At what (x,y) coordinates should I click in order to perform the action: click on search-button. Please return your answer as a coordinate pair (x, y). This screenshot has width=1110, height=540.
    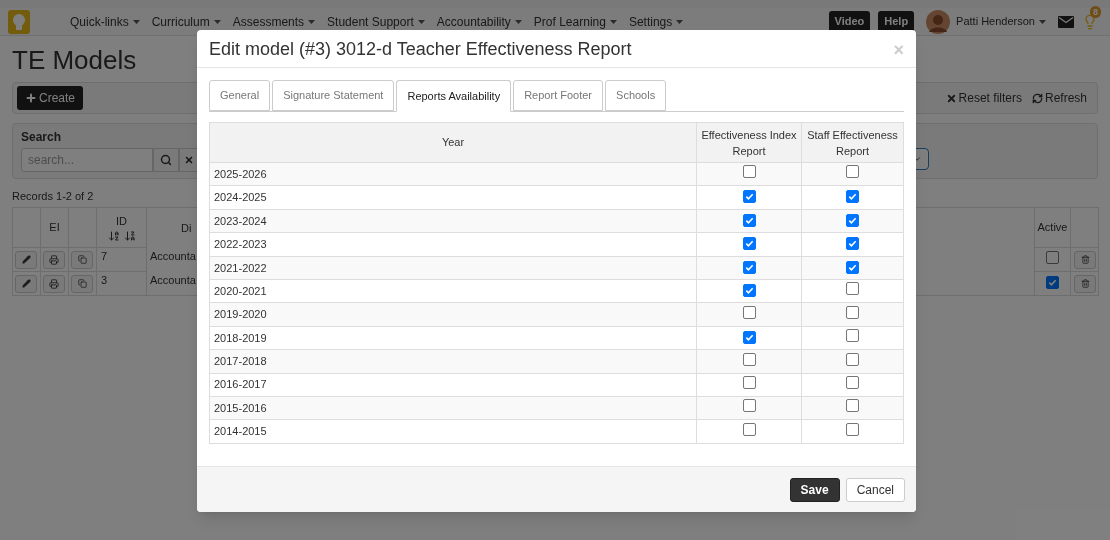
    Looking at the image, I should click on (166, 160).